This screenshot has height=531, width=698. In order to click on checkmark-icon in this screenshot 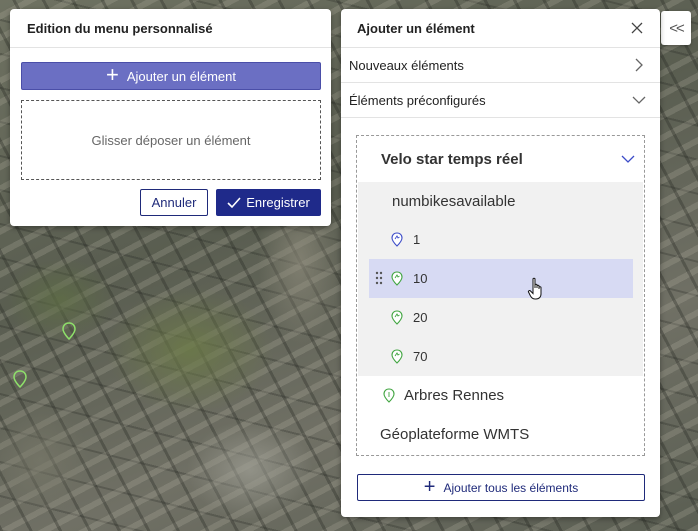, I will do `click(234, 202)`.